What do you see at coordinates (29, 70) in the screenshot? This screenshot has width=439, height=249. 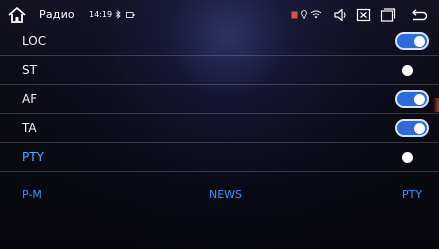 I see `setting-label: ST` at bounding box center [29, 70].